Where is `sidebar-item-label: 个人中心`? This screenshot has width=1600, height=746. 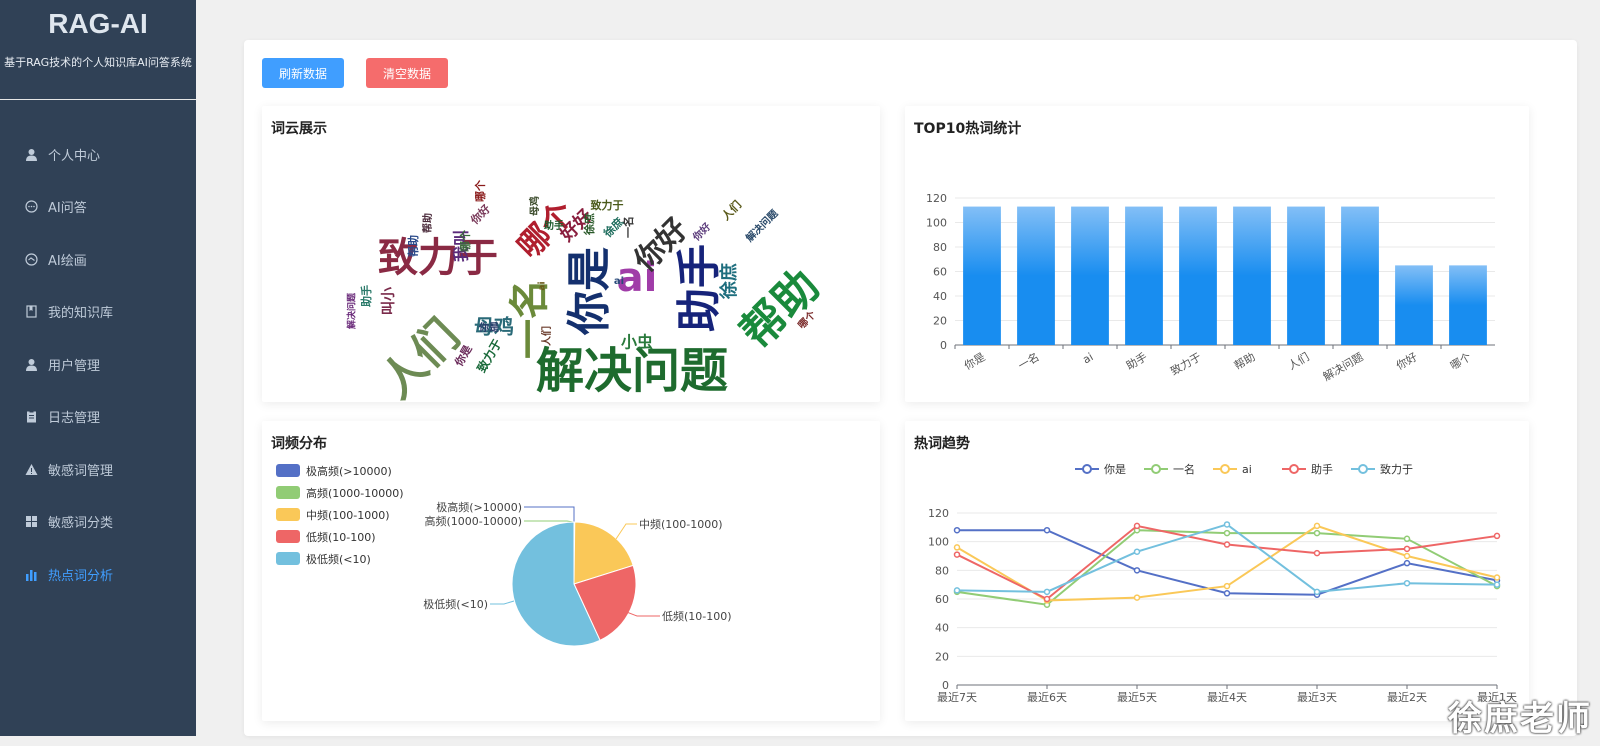 sidebar-item-label: 个人中心 is located at coordinates (74, 156).